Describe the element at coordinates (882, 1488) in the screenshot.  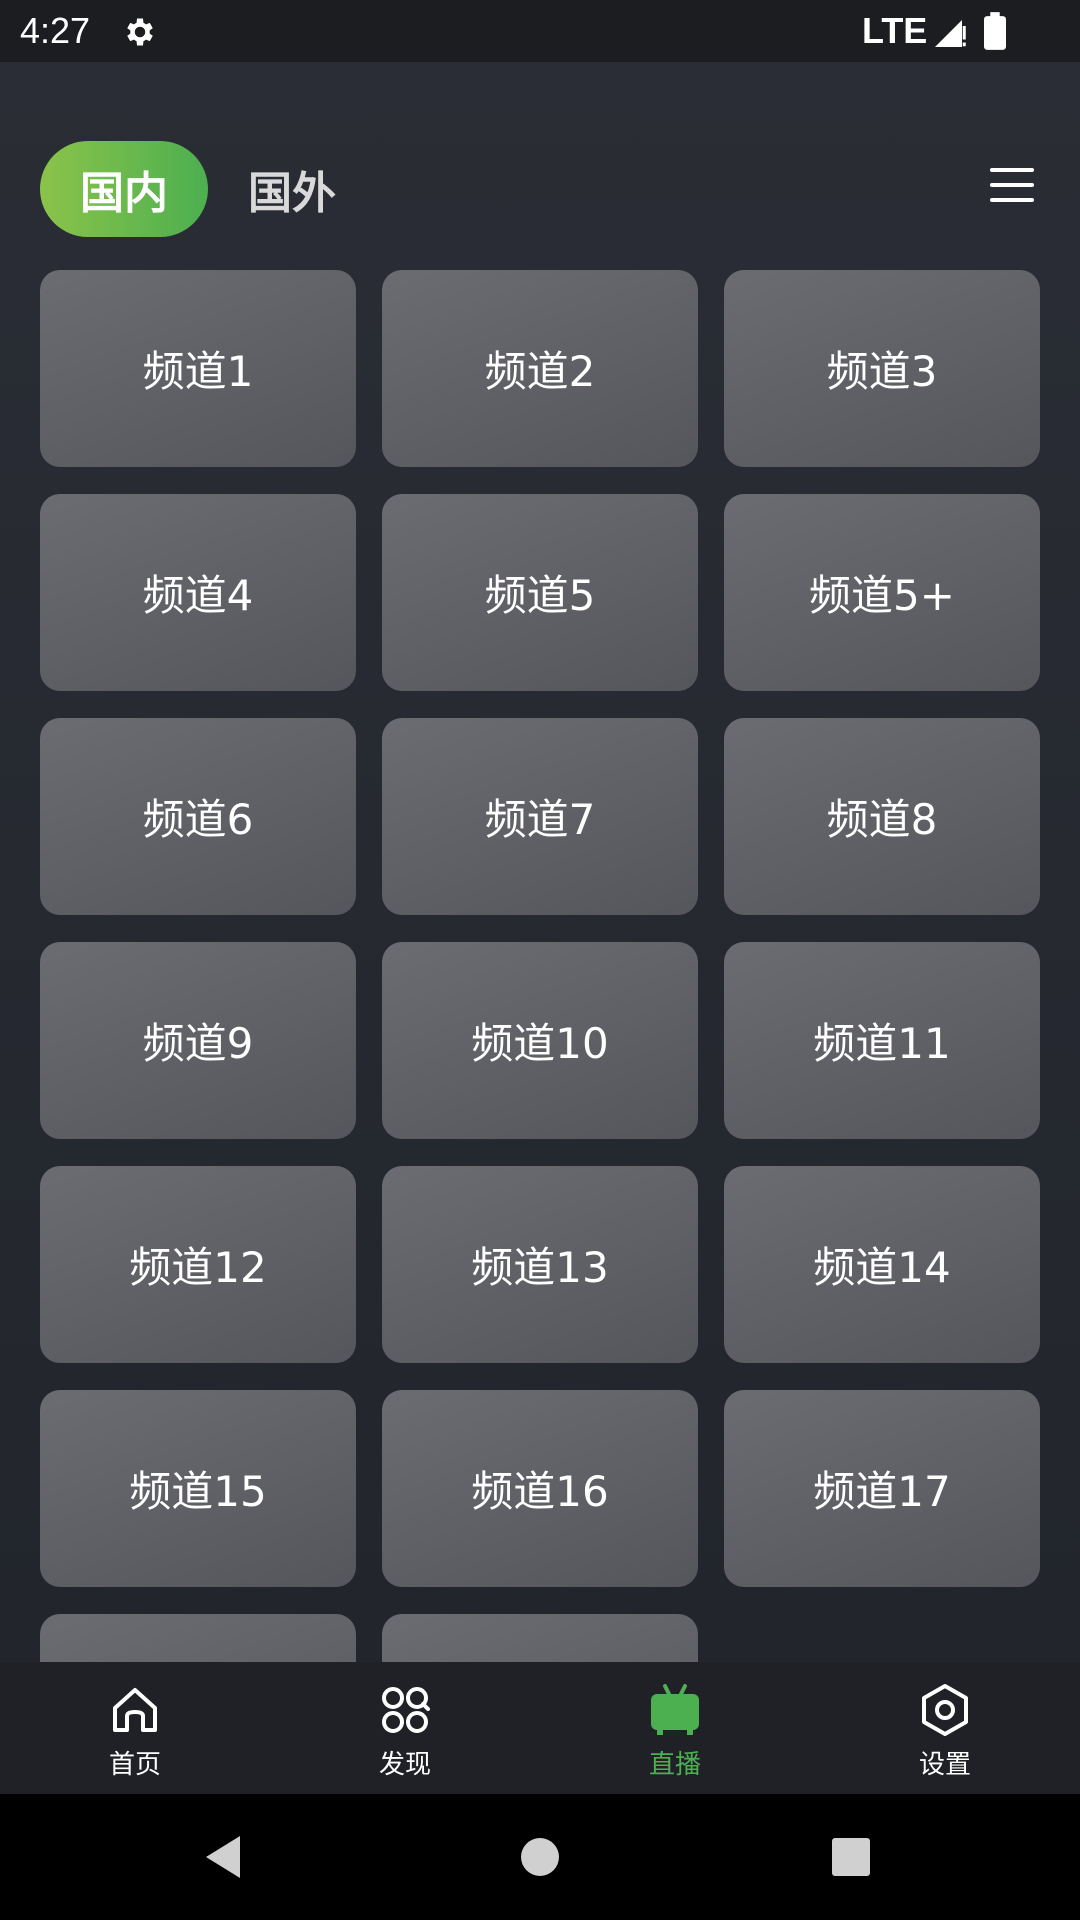
I see `channel-card: 频道17` at that location.